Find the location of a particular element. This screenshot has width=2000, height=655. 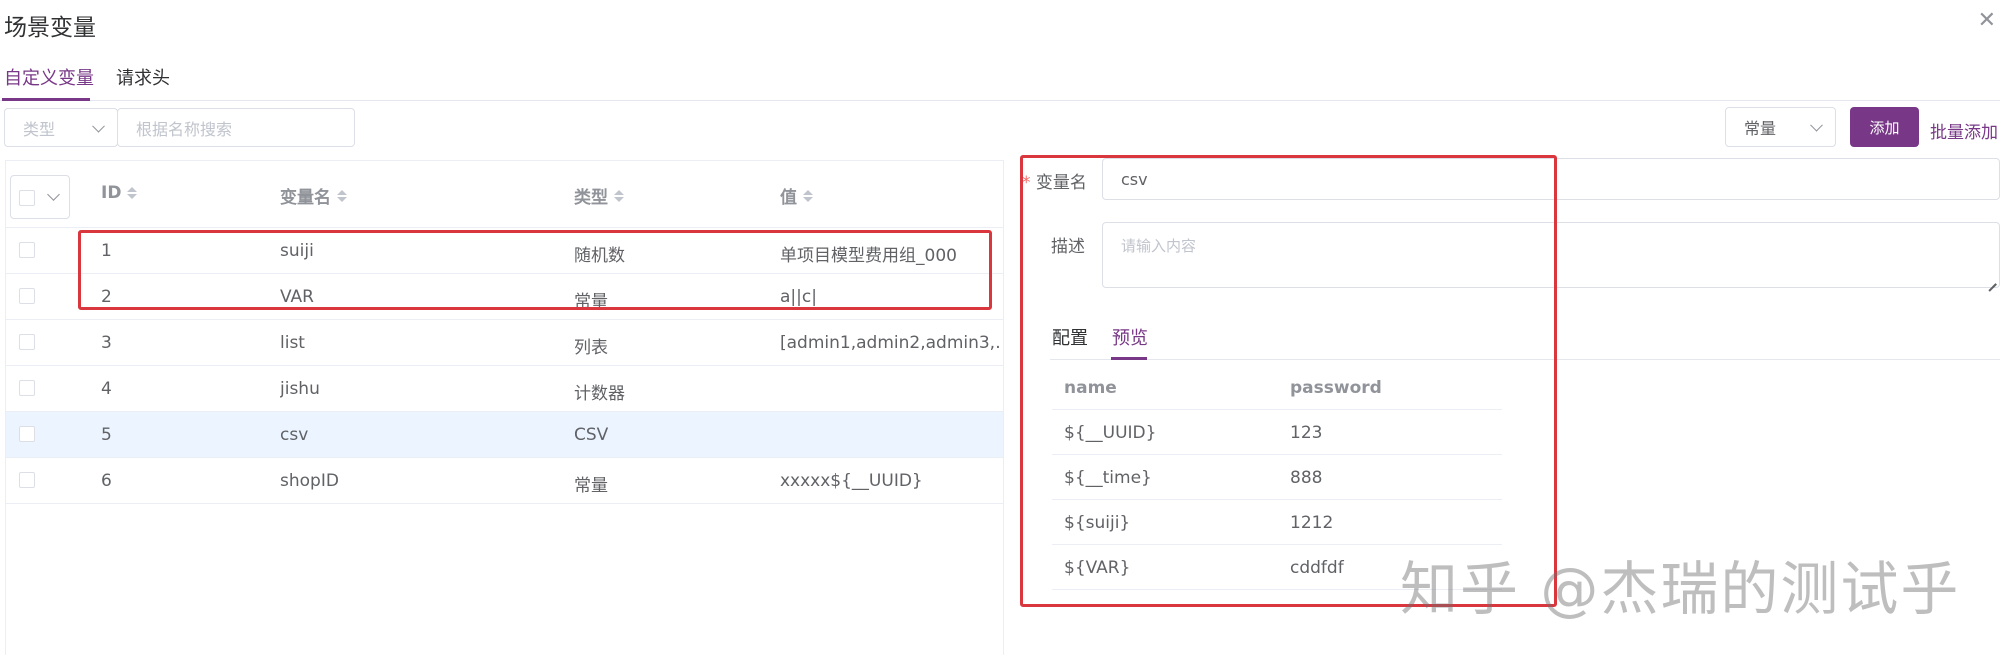

variable-name-label: * 变量名 is located at coordinates (1054, 180).